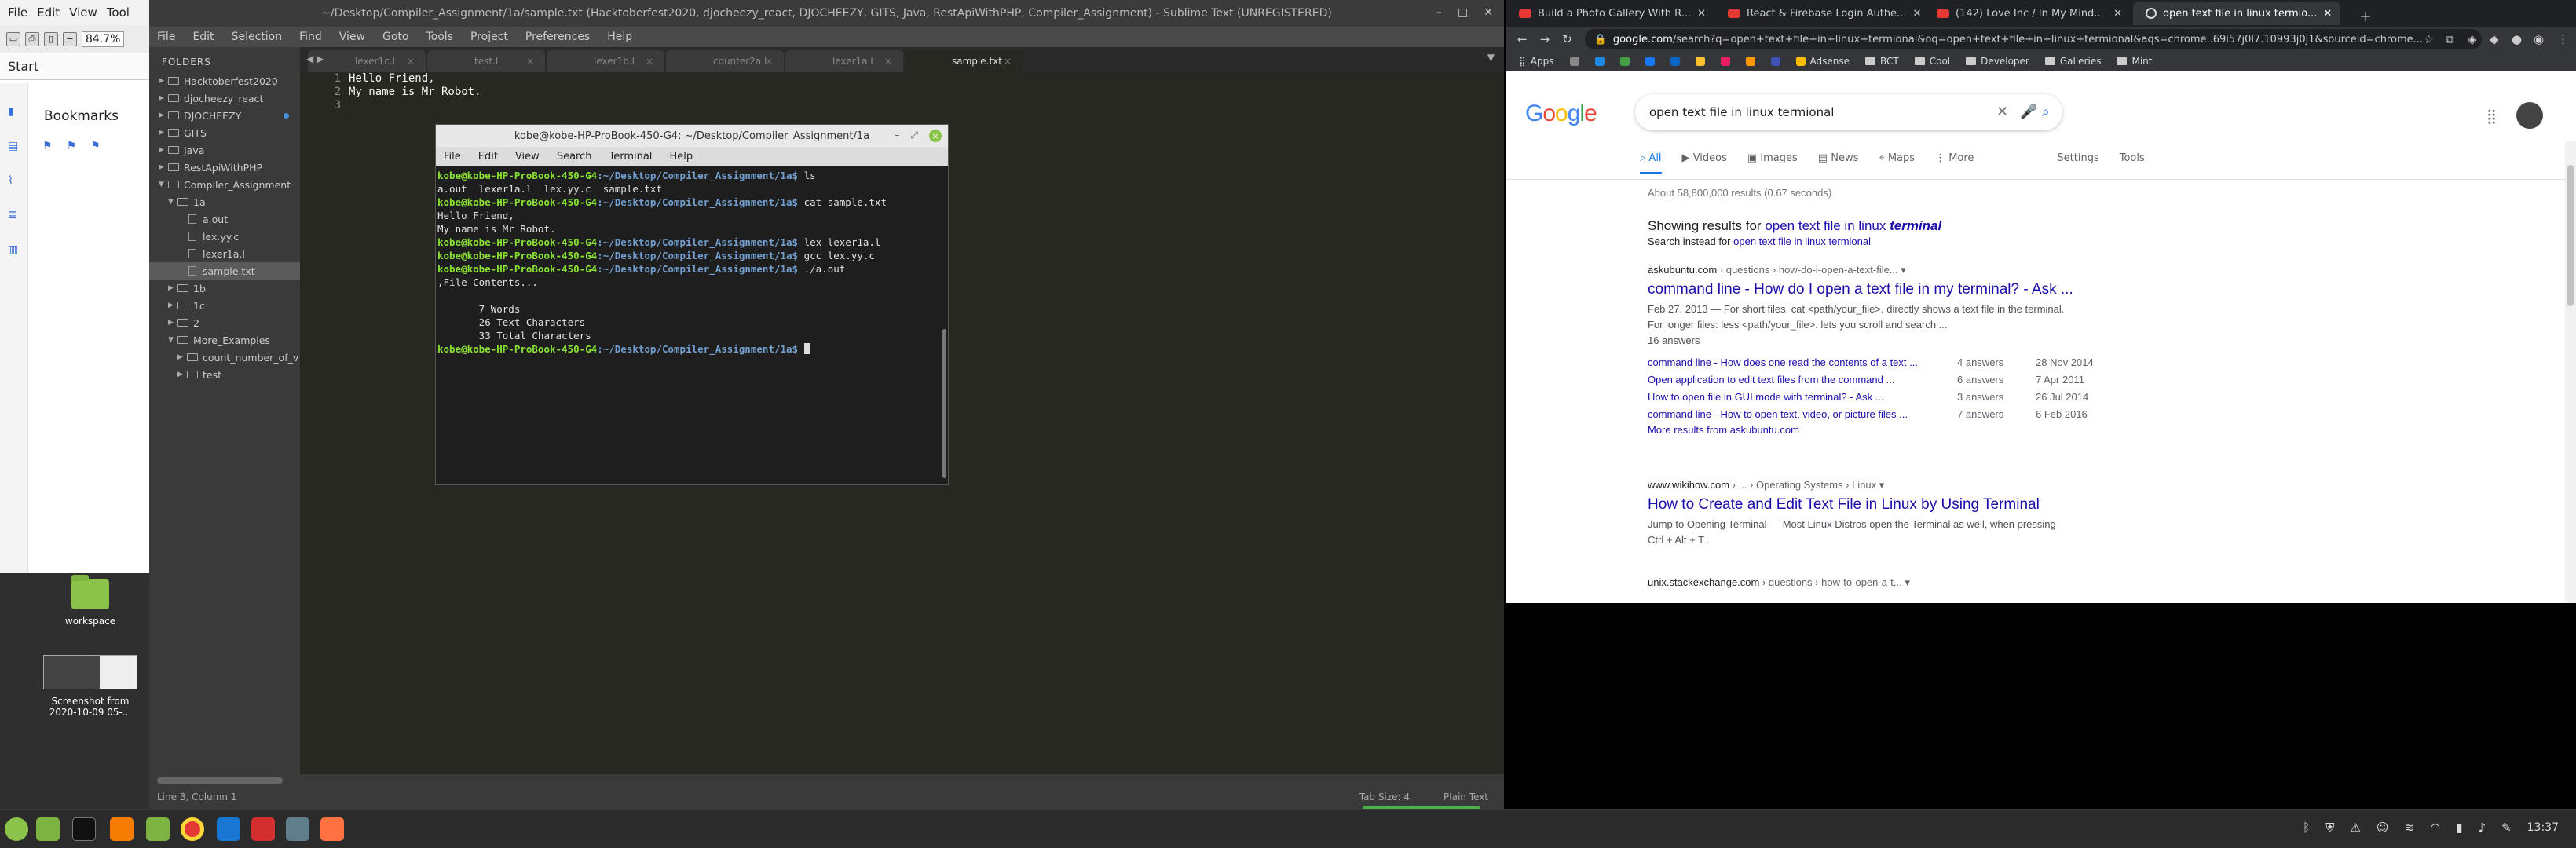 This screenshot has height=848, width=2576. I want to click on browser-tab: Build a Photo Gallery With R... ✕, so click(1610, 14).